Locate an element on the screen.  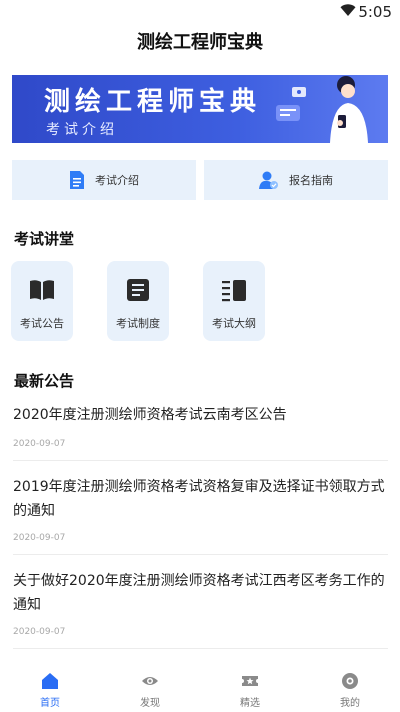
news-item: 2020年度注册测绘师资格考试云南考区公告 2020-09-07 is located at coordinates (200, 432).